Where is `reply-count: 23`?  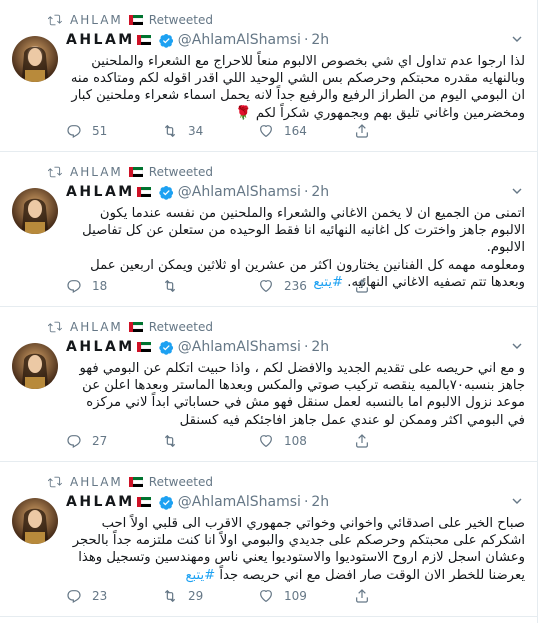 reply-count: 23 is located at coordinates (100, 596).